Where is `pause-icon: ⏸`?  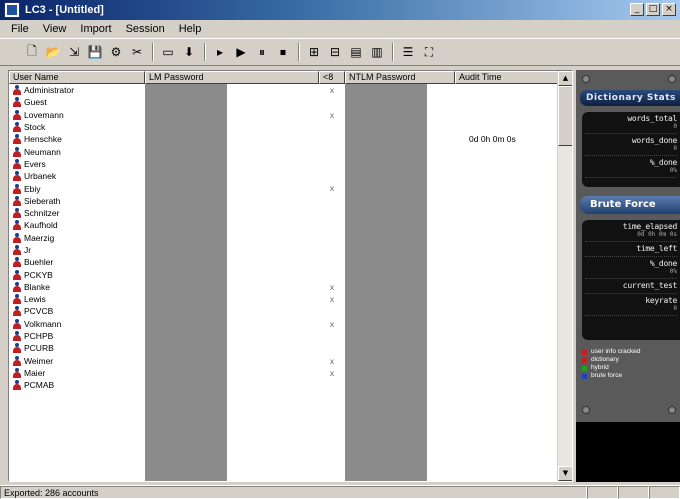
pause-icon: ⏸ is located at coordinates (262, 52).